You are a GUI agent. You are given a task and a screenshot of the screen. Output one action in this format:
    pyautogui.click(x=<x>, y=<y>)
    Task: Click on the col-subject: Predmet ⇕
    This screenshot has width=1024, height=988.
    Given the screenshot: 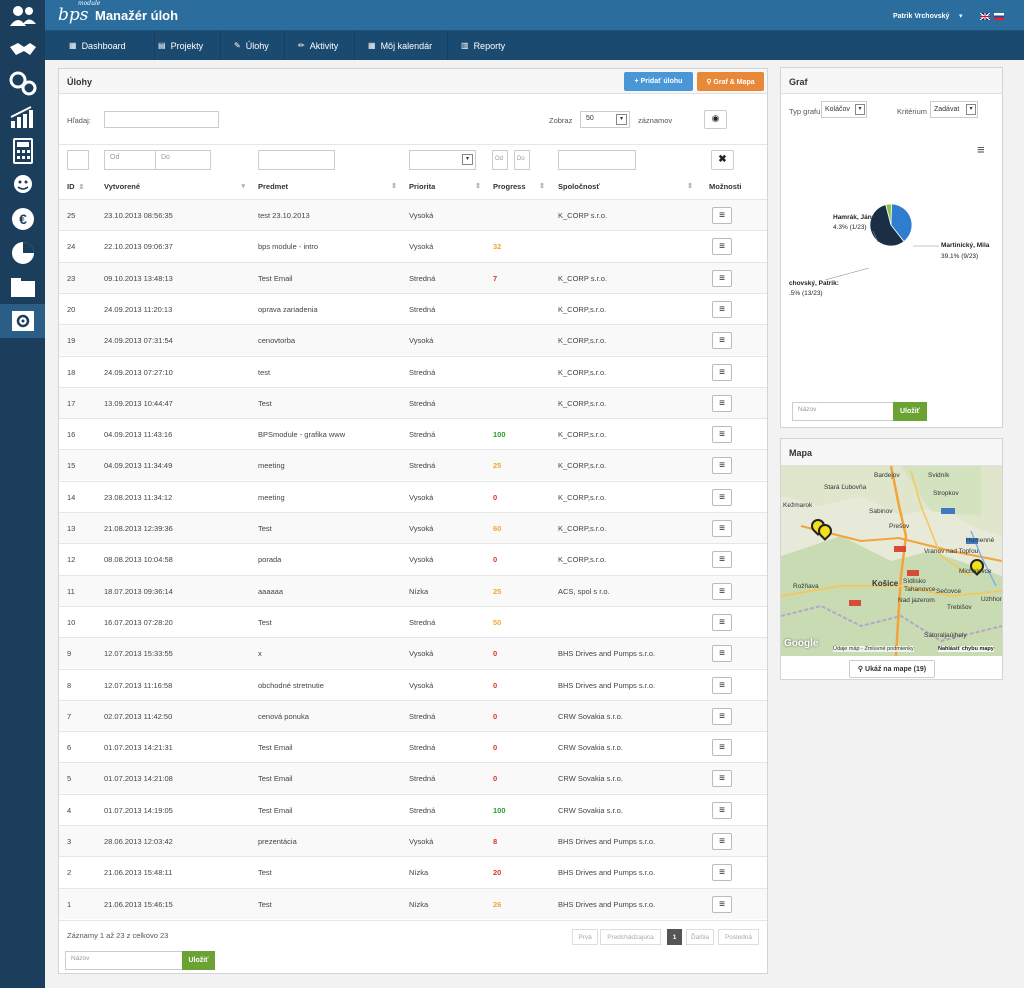 What is the action you would take?
    pyautogui.click(x=327, y=186)
    